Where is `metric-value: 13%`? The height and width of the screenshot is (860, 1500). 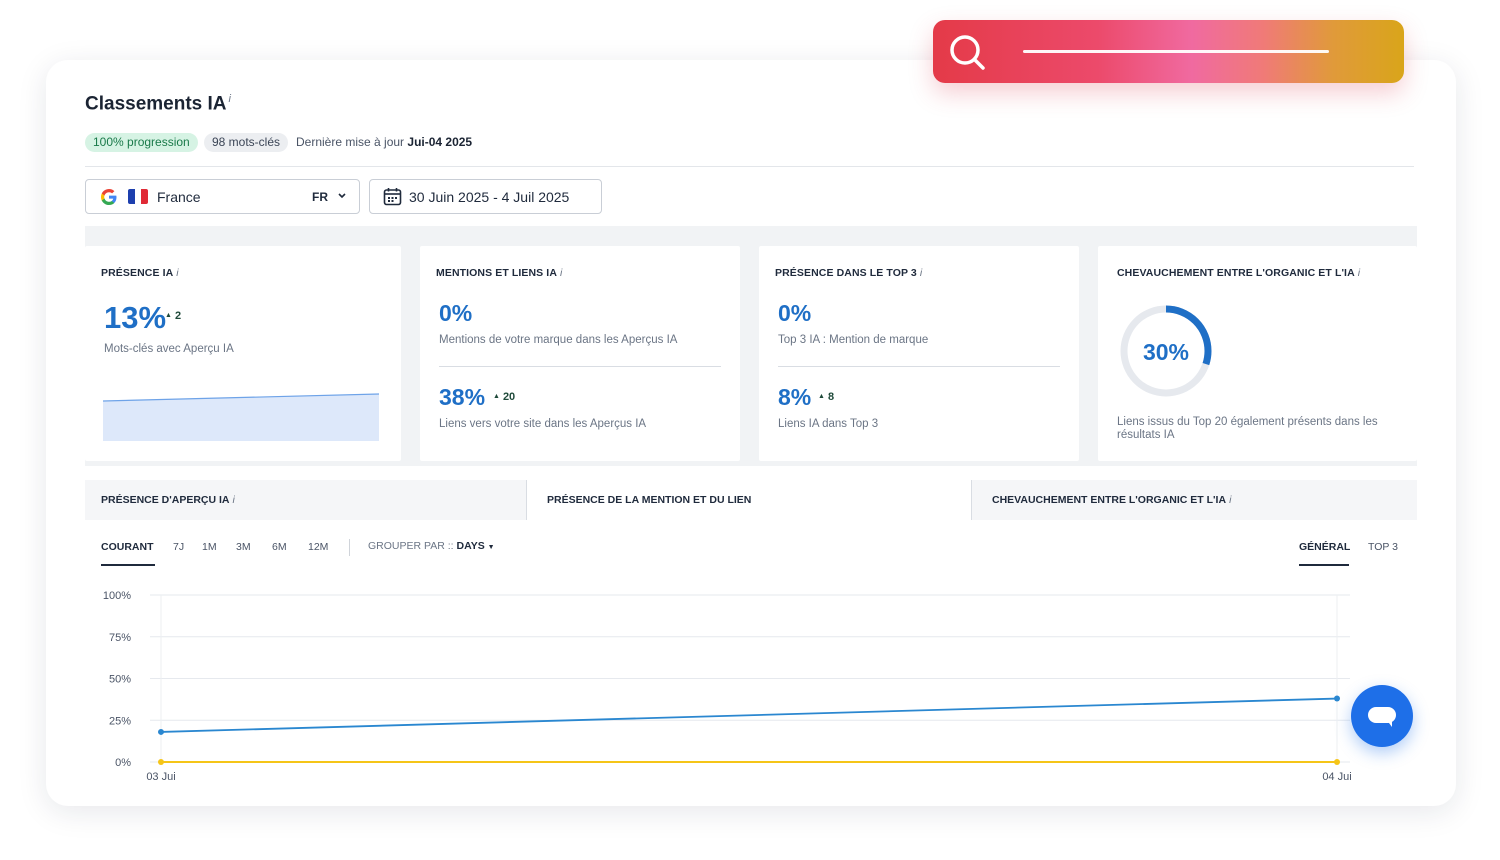 metric-value: 13% is located at coordinates (135, 317).